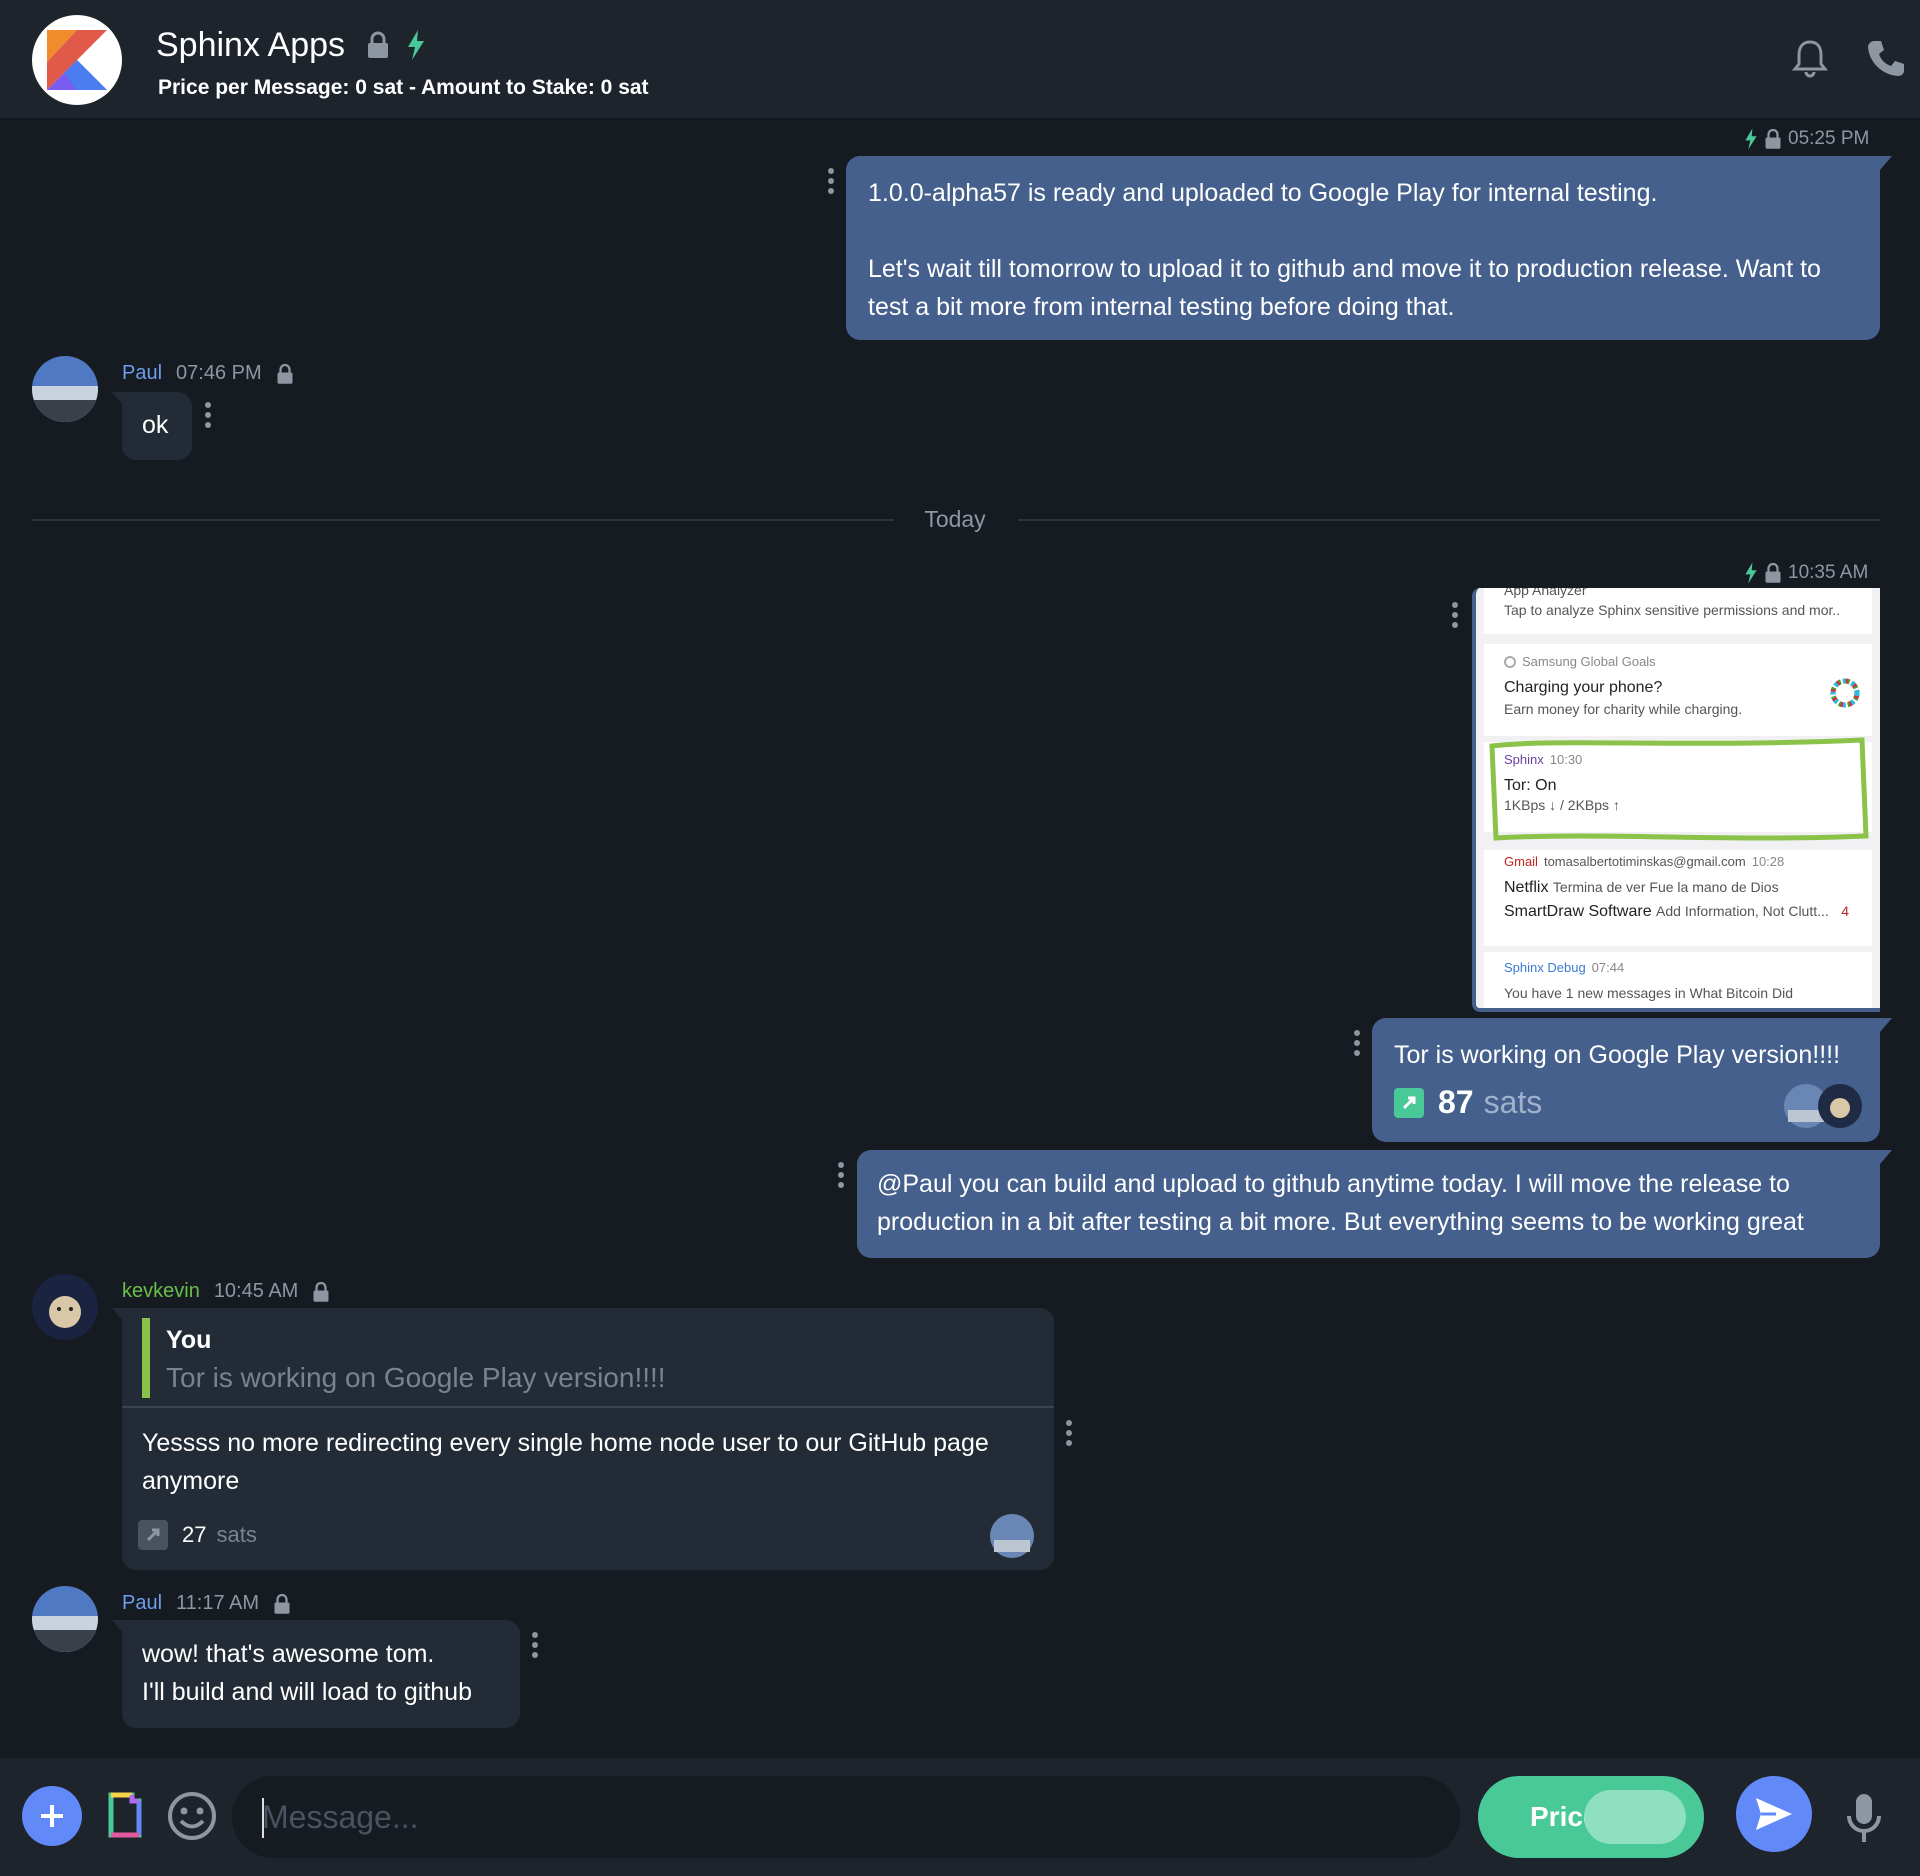  What do you see at coordinates (1886, 58) in the screenshot?
I see `phone-icon` at bounding box center [1886, 58].